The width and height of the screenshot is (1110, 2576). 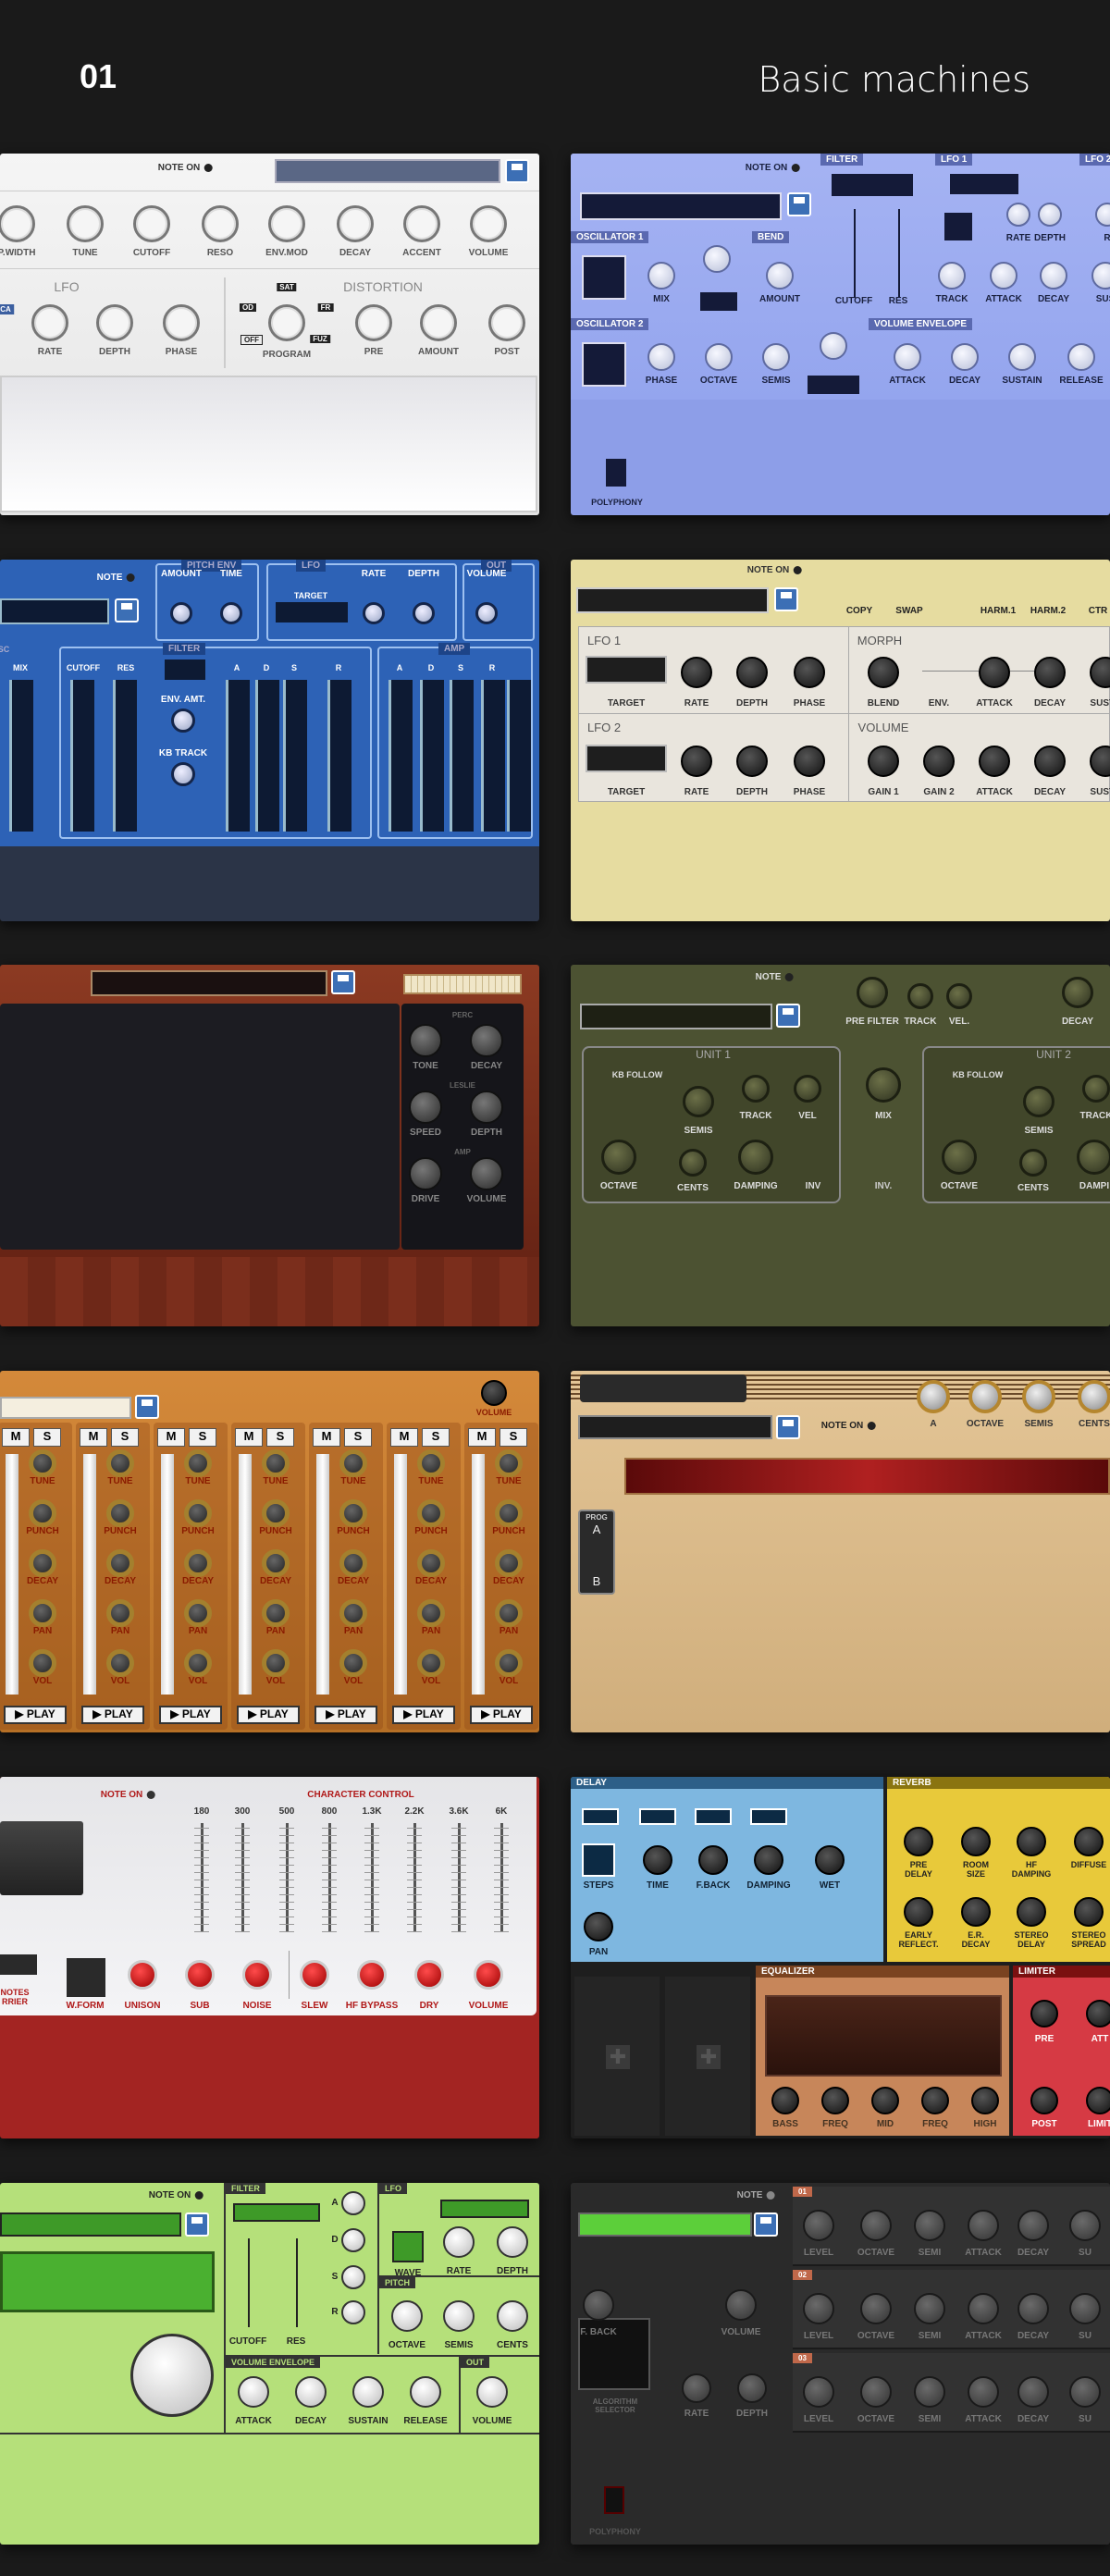 What do you see at coordinates (408, 2246) in the screenshot?
I see `wave-button` at bounding box center [408, 2246].